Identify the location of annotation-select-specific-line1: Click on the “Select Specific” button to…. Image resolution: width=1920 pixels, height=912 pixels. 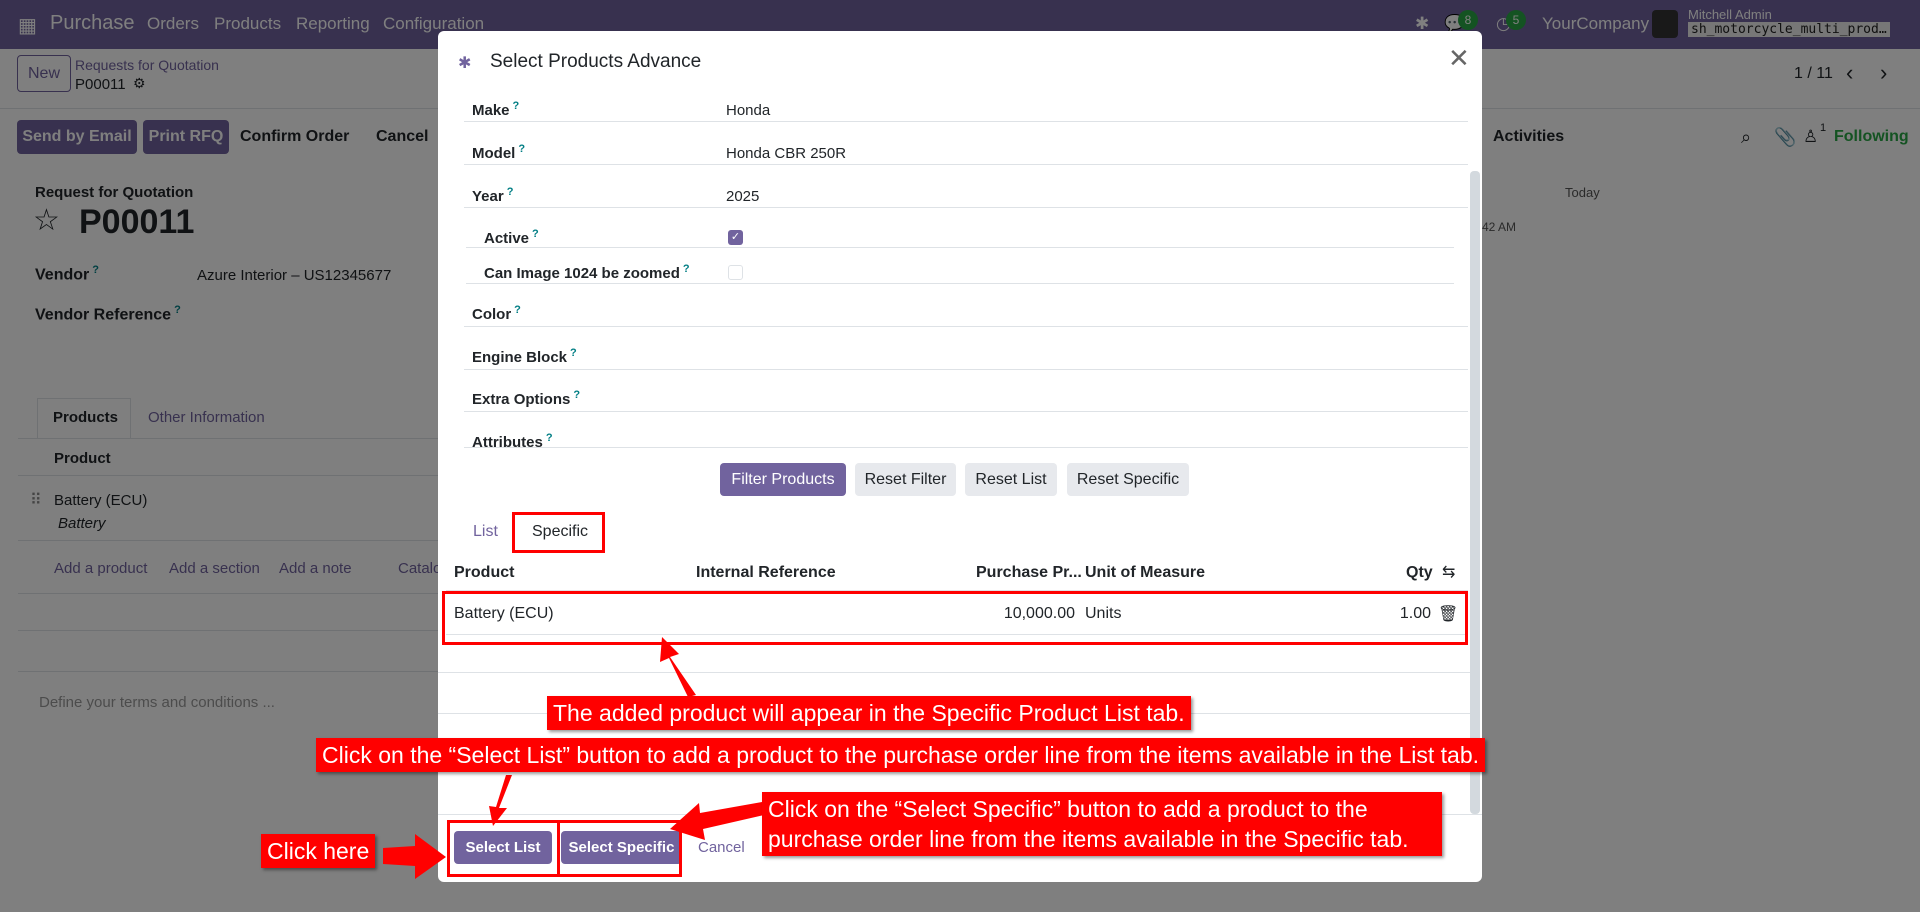
(1068, 809).